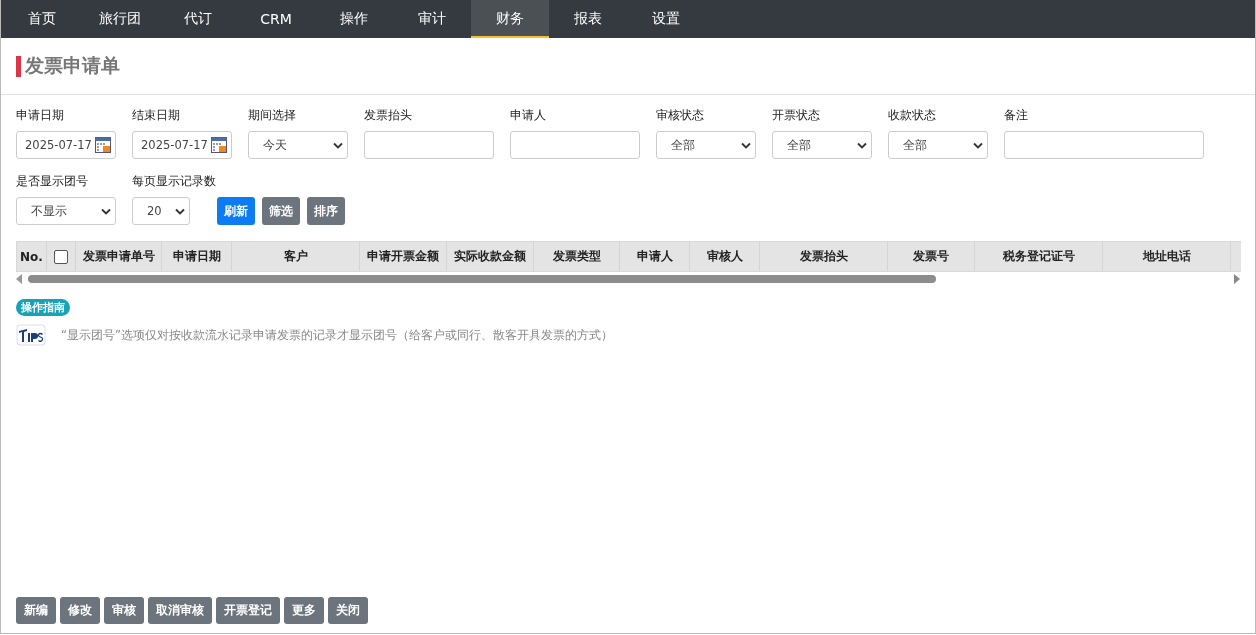  Describe the element at coordinates (174, 181) in the screenshot. I see `field-label: 每页显示记录数` at that location.